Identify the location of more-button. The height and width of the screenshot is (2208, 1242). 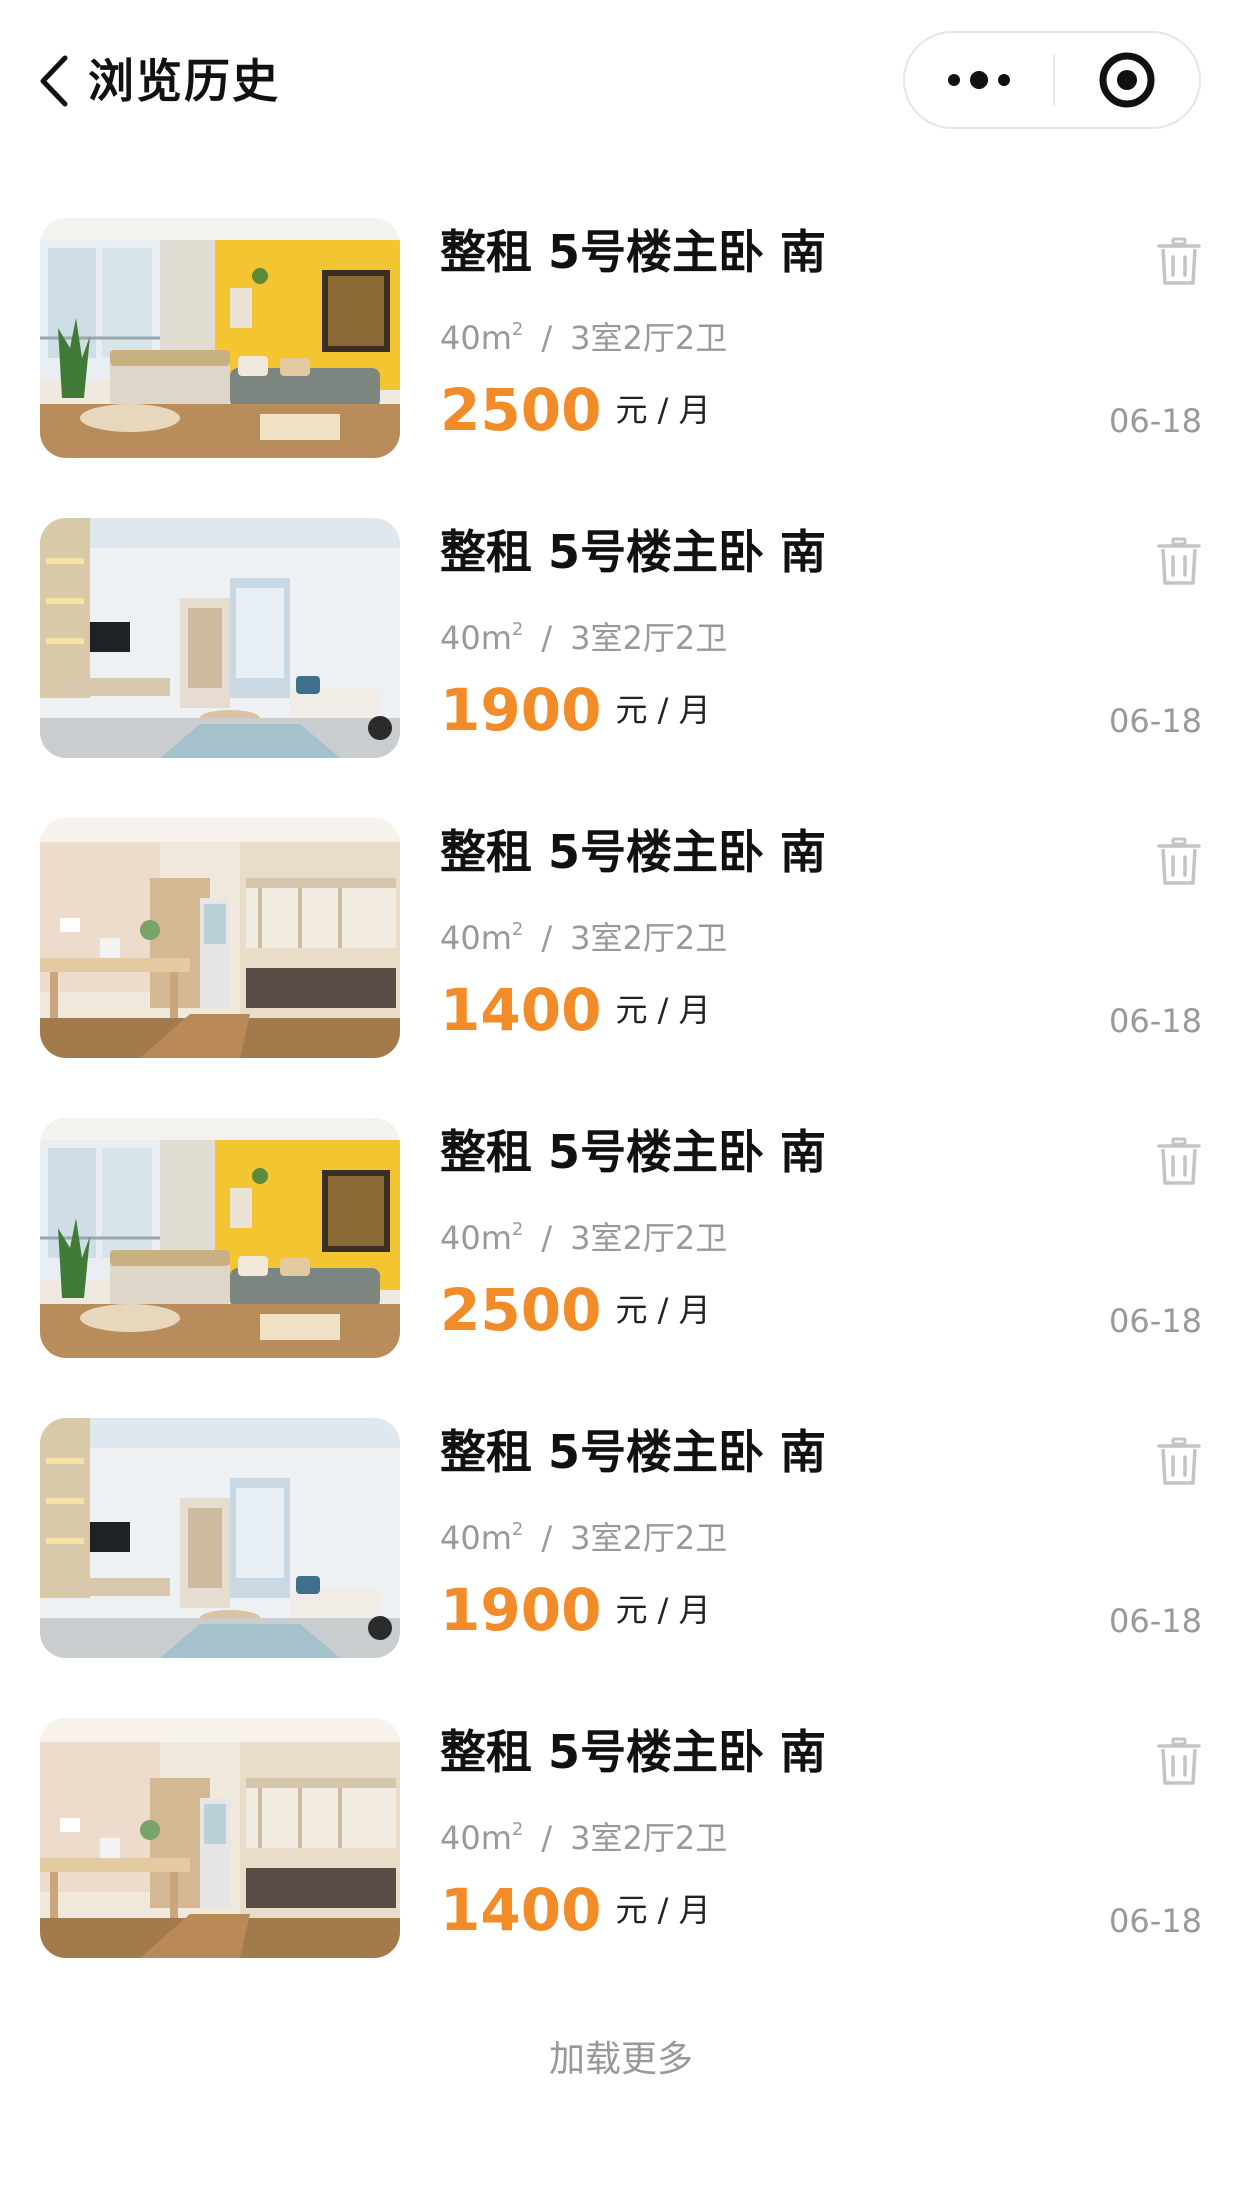
(979, 80).